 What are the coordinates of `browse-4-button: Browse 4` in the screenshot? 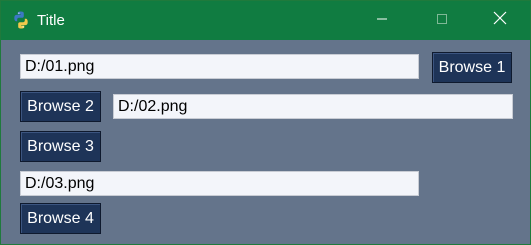 It's located at (60, 218).